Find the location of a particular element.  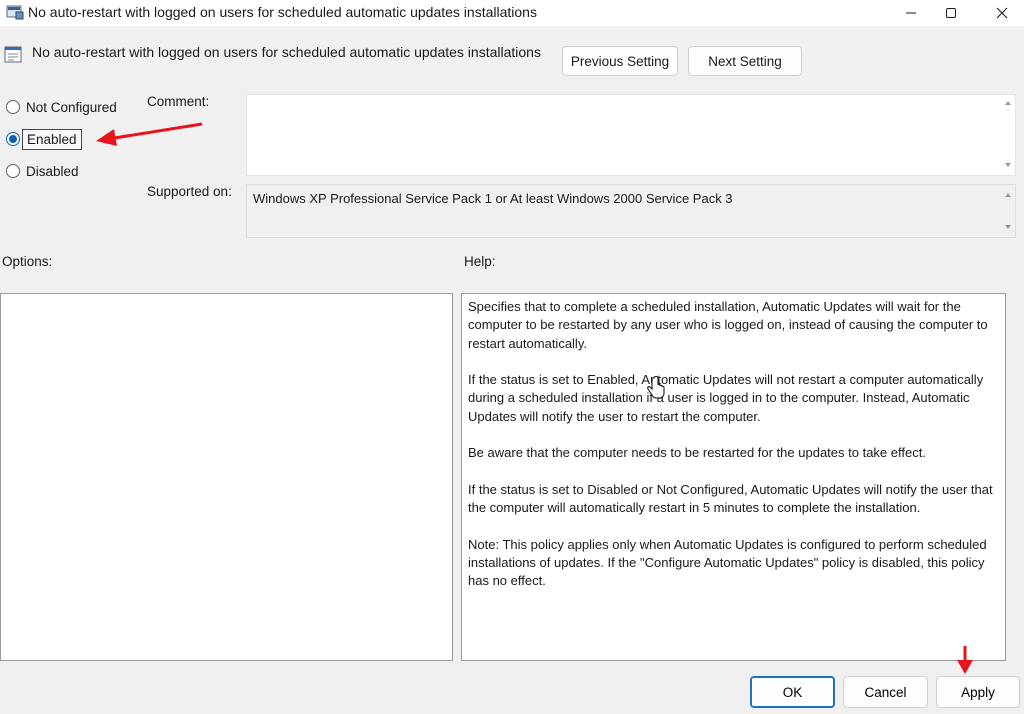

options-label: Options: is located at coordinates (27, 261).